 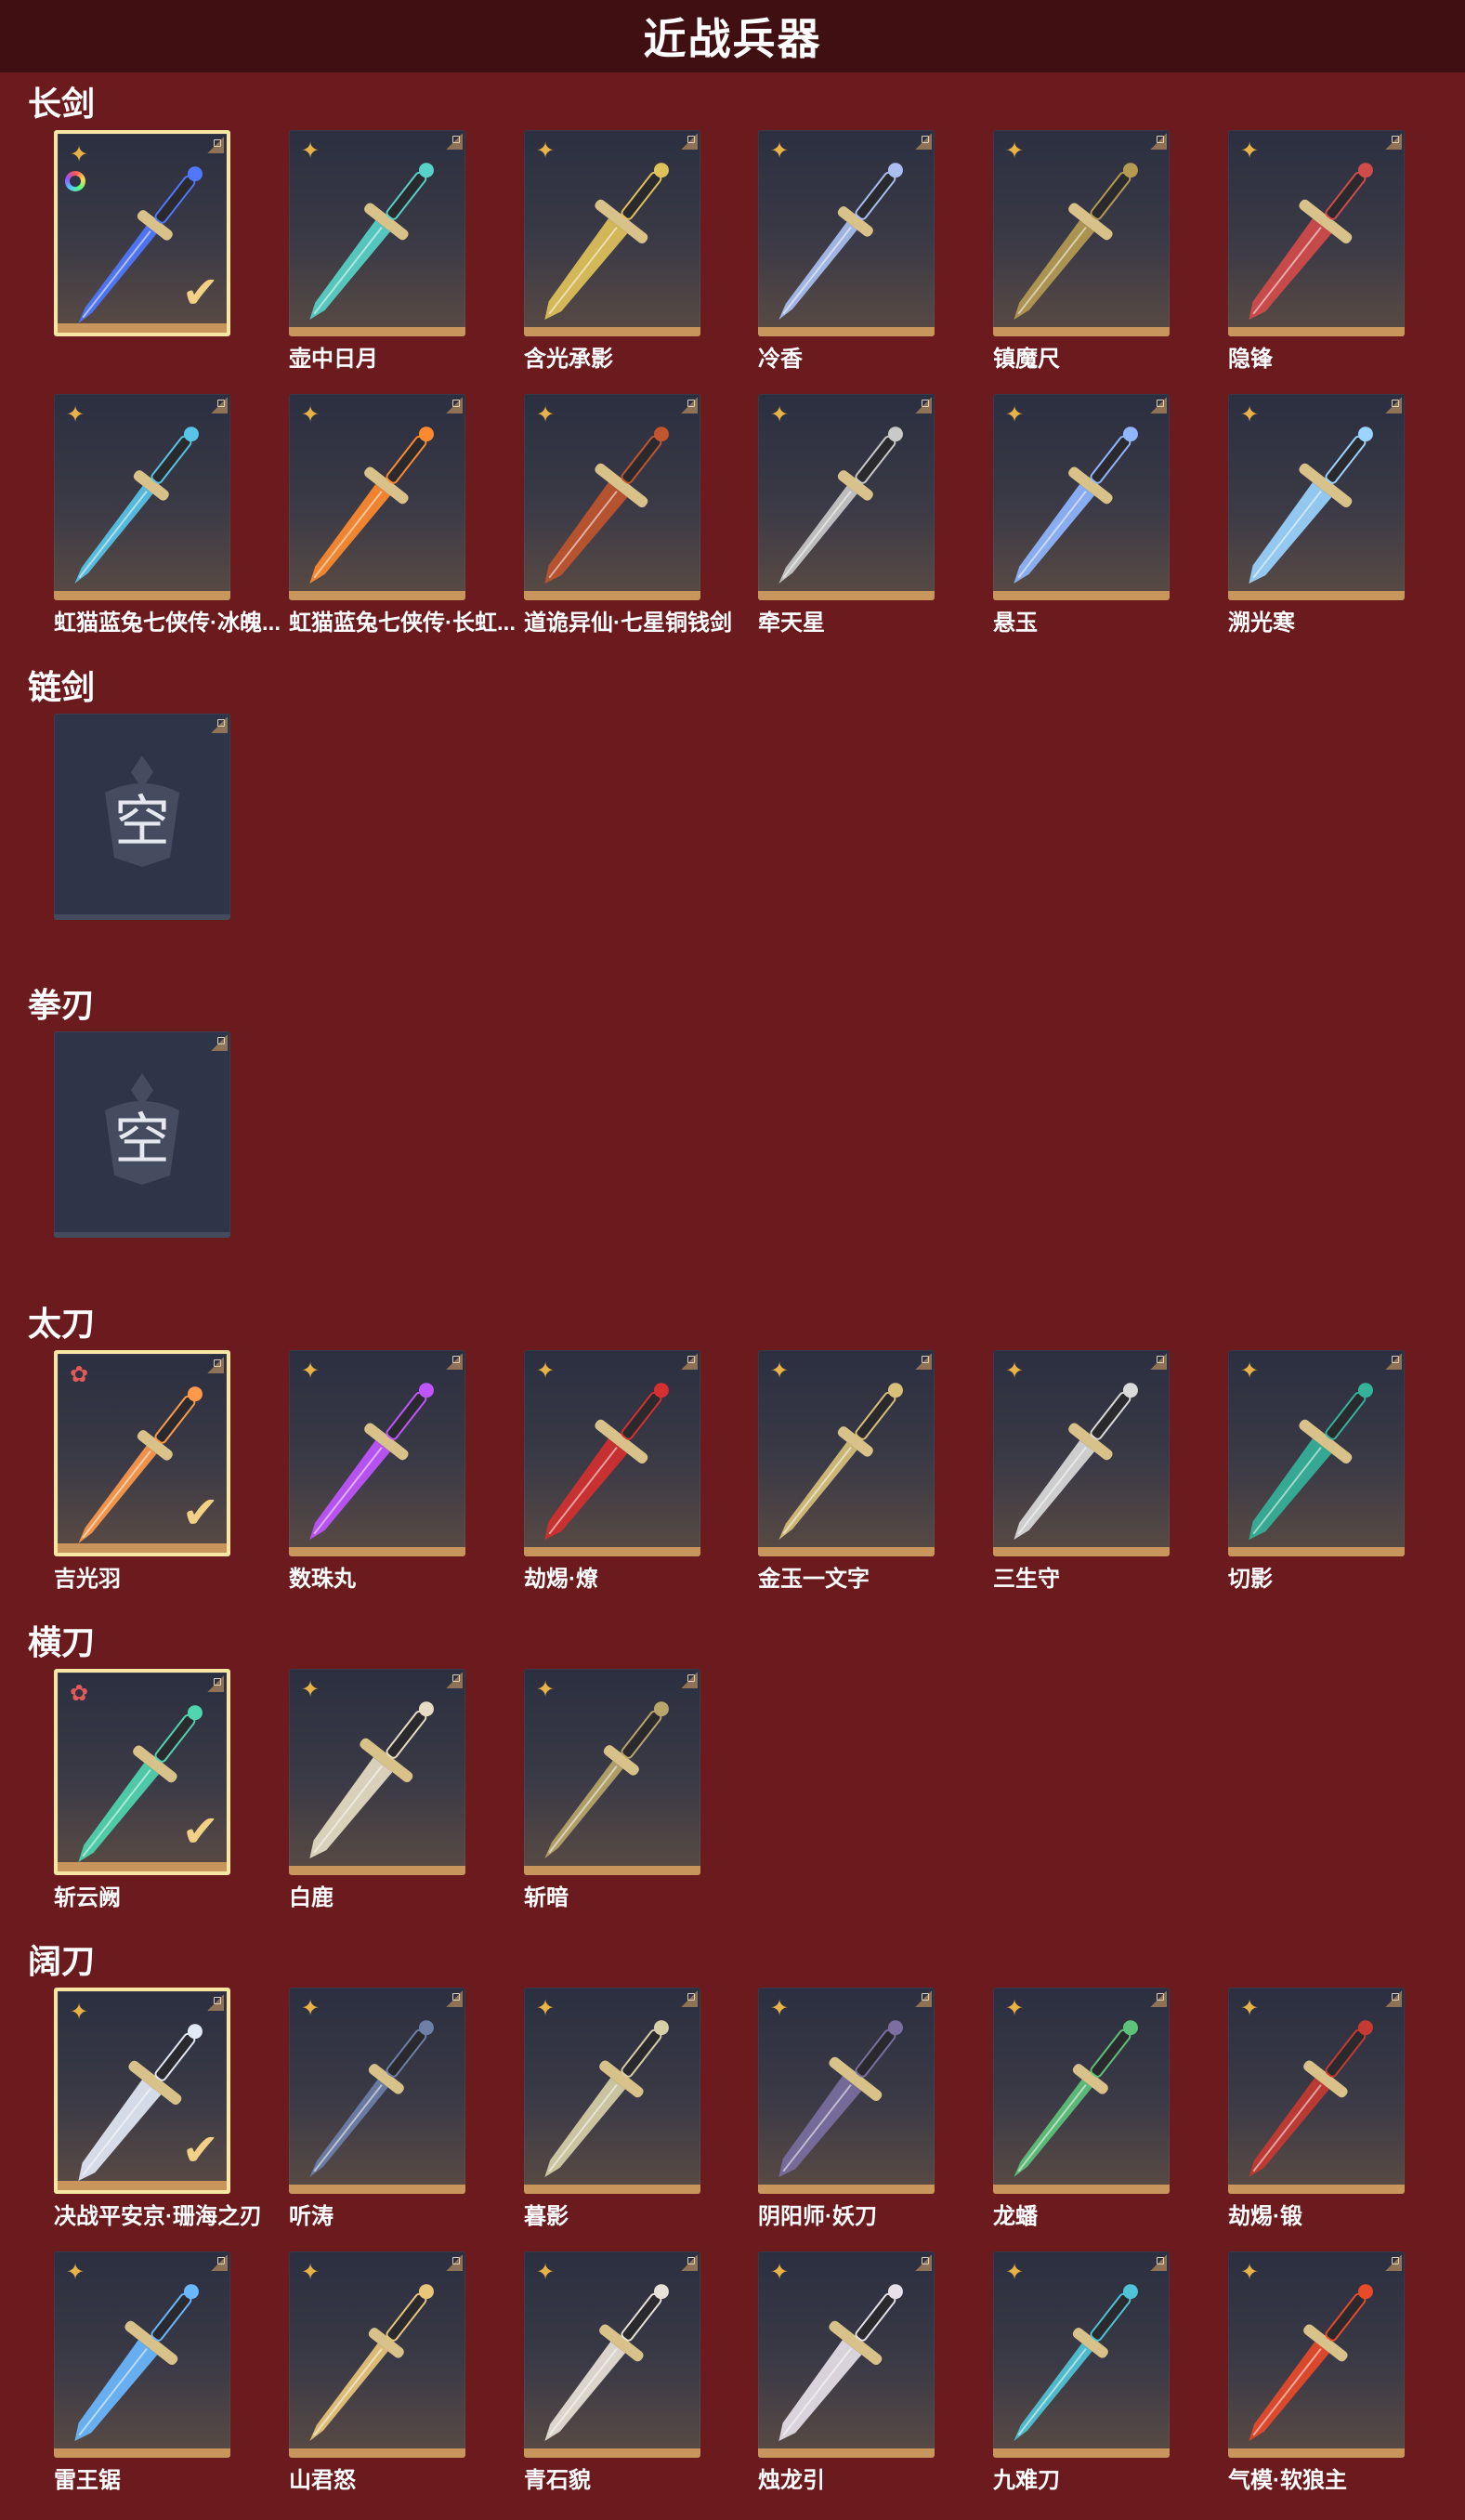 What do you see at coordinates (158, 2108) in the screenshot?
I see `weapon-card: ✦ ✔ 决战平安京·珊海之刃` at bounding box center [158, 2108].